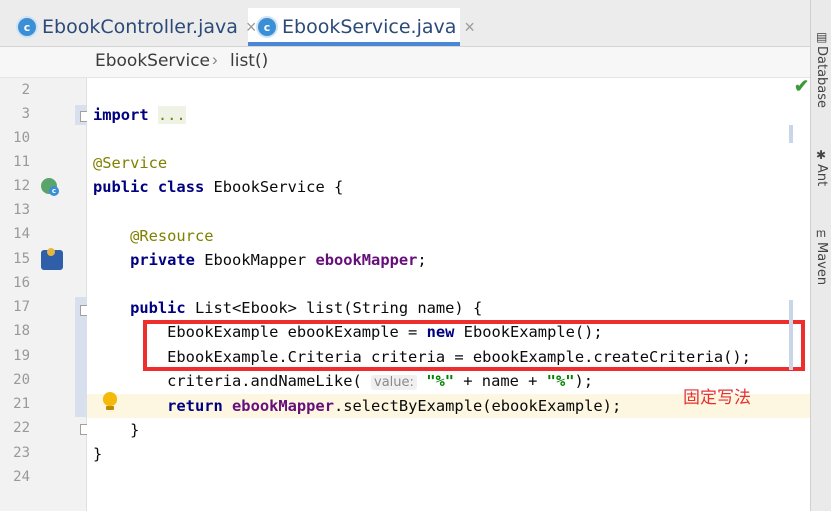  I want to click on breadcrumb: EbookService › list(), so click(405, 62).